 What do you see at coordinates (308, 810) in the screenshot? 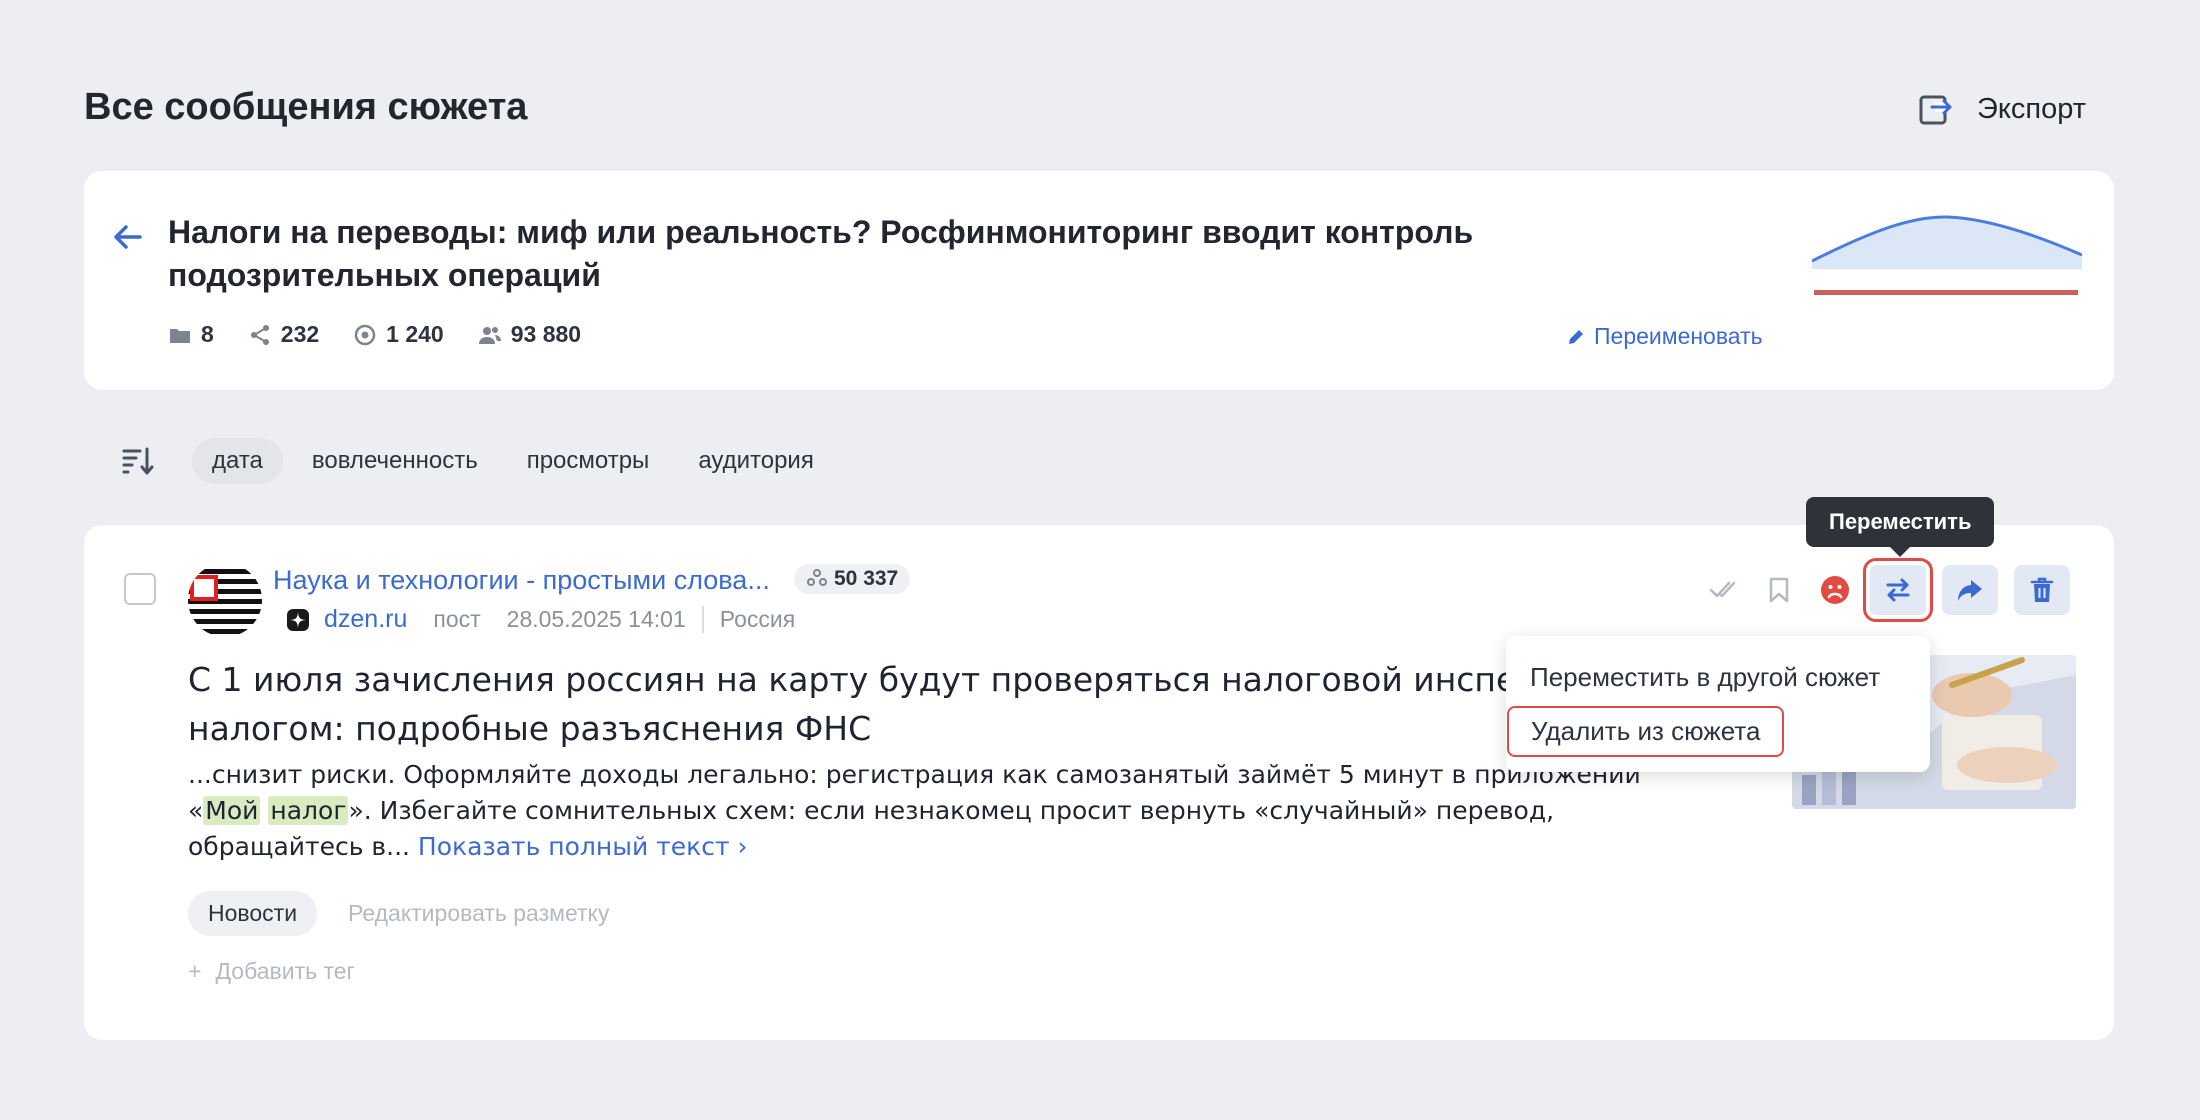
I see `highlight-term: налог` at bounding box center [308, 810].